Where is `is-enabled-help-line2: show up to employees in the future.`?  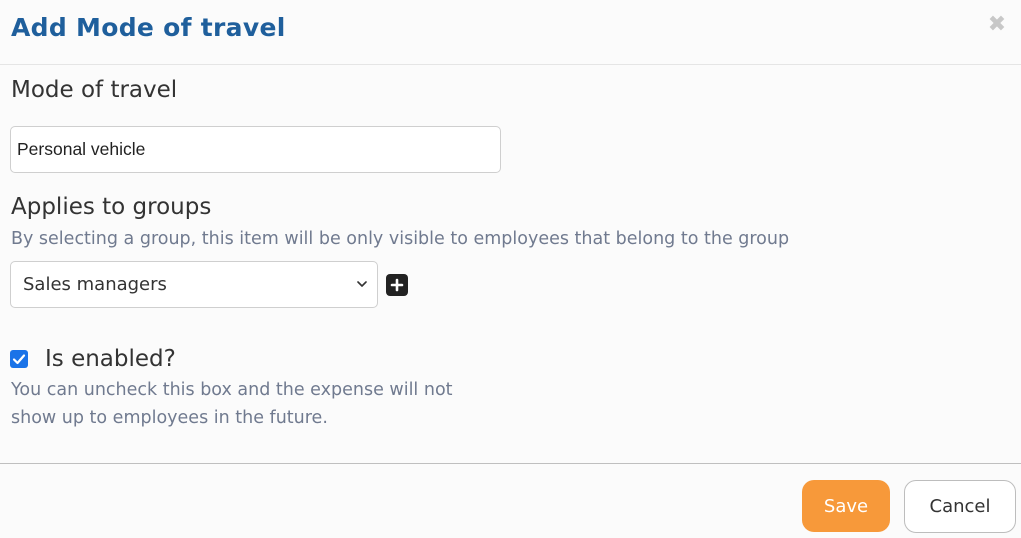 is-enabled-help-line2: show up to employees in the future. is located at coordinates (169, 418).